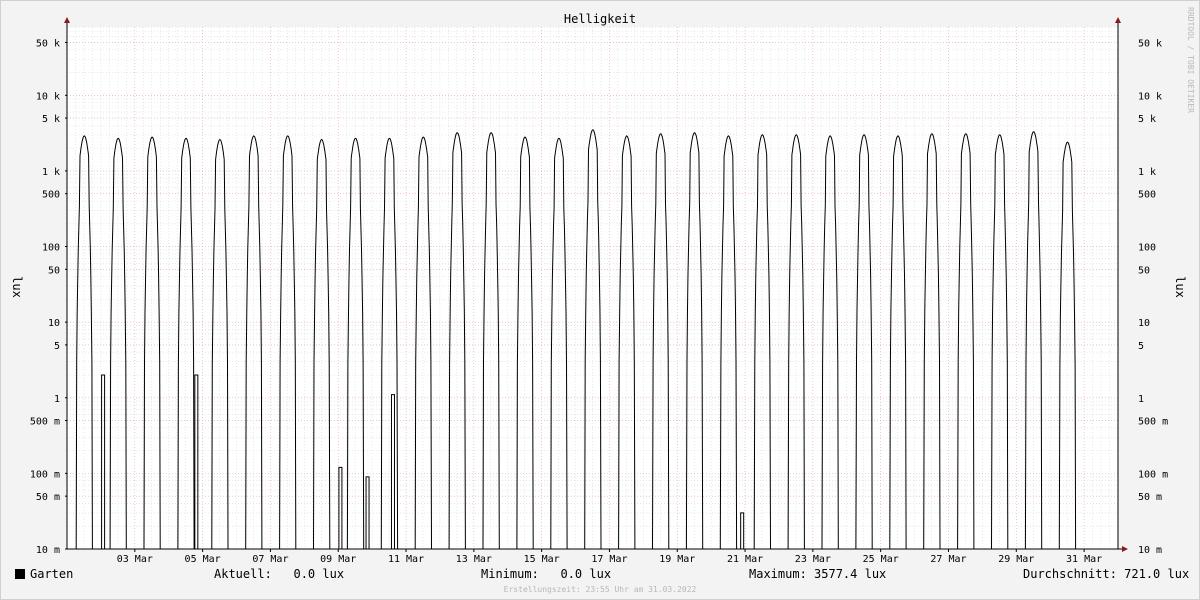 This screenshot has height=600, width=1200. Describe the element at coordinates (1153, 474) in the screenshot. I see `y-tick-label-right: 100 m` at that location.